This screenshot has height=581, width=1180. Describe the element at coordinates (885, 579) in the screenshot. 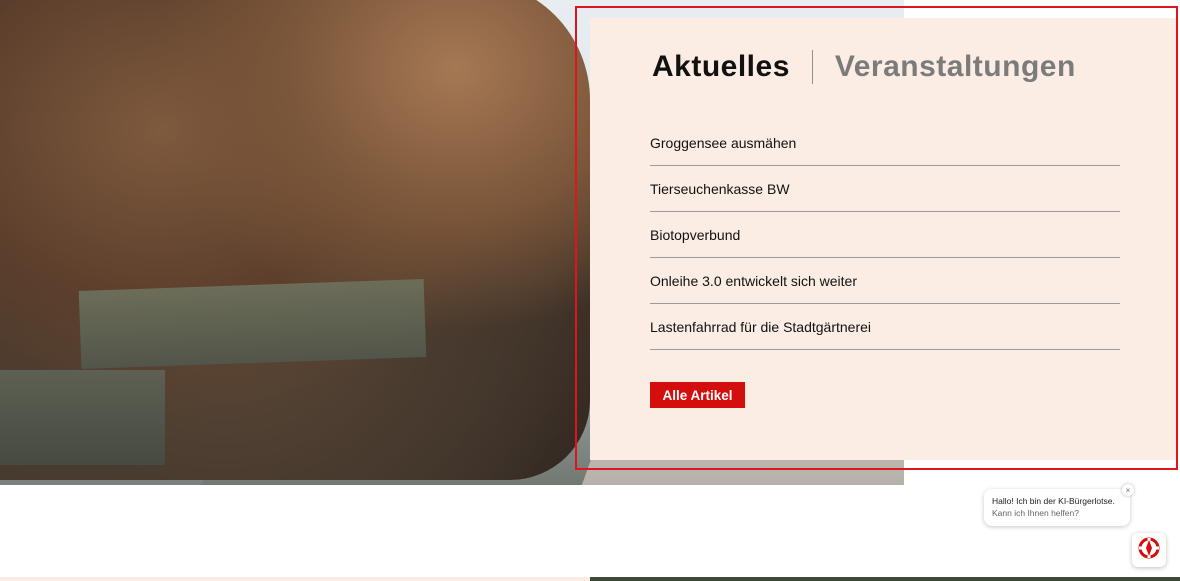

I see `next-section-strip-right` at that location.